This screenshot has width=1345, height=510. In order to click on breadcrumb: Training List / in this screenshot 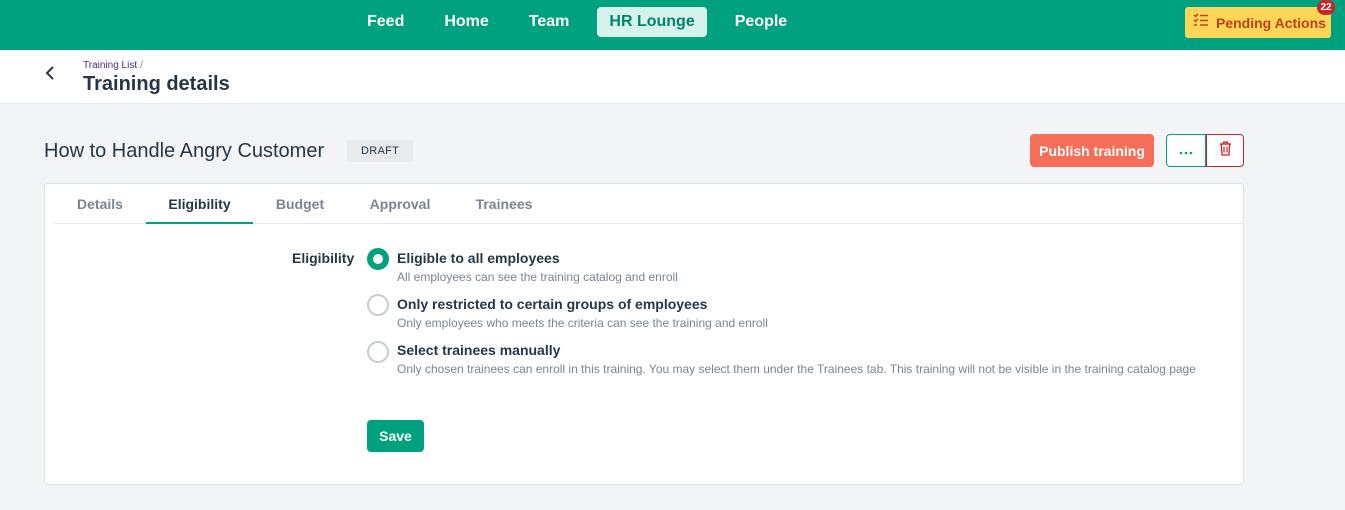, I will do `click(113, 65)`.